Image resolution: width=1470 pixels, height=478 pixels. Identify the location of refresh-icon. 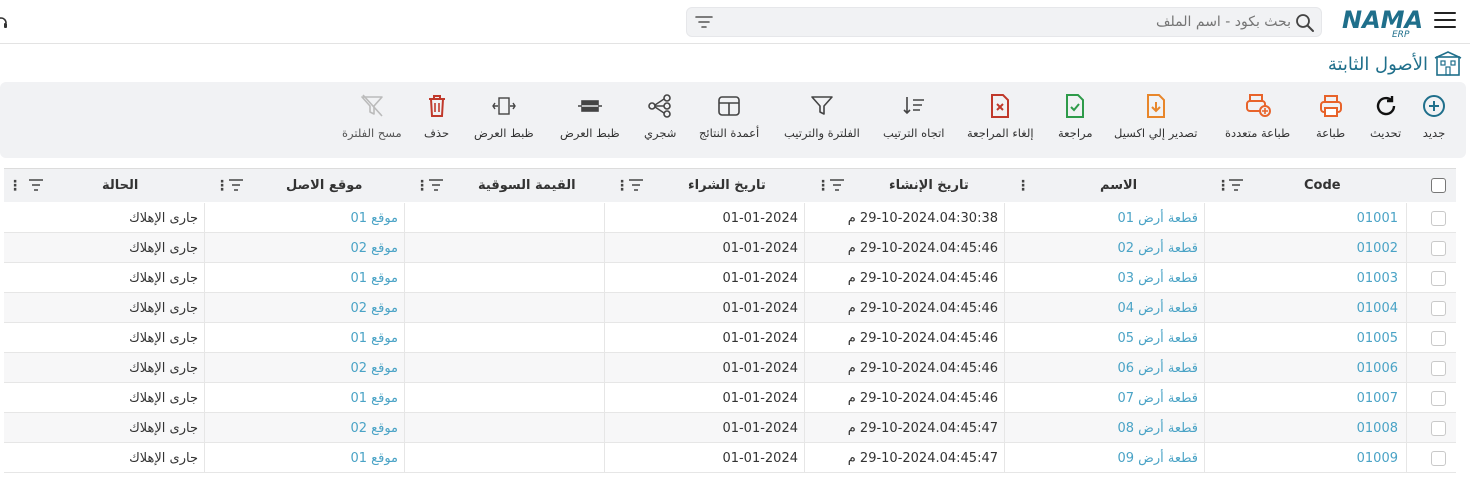
(1385, 106).